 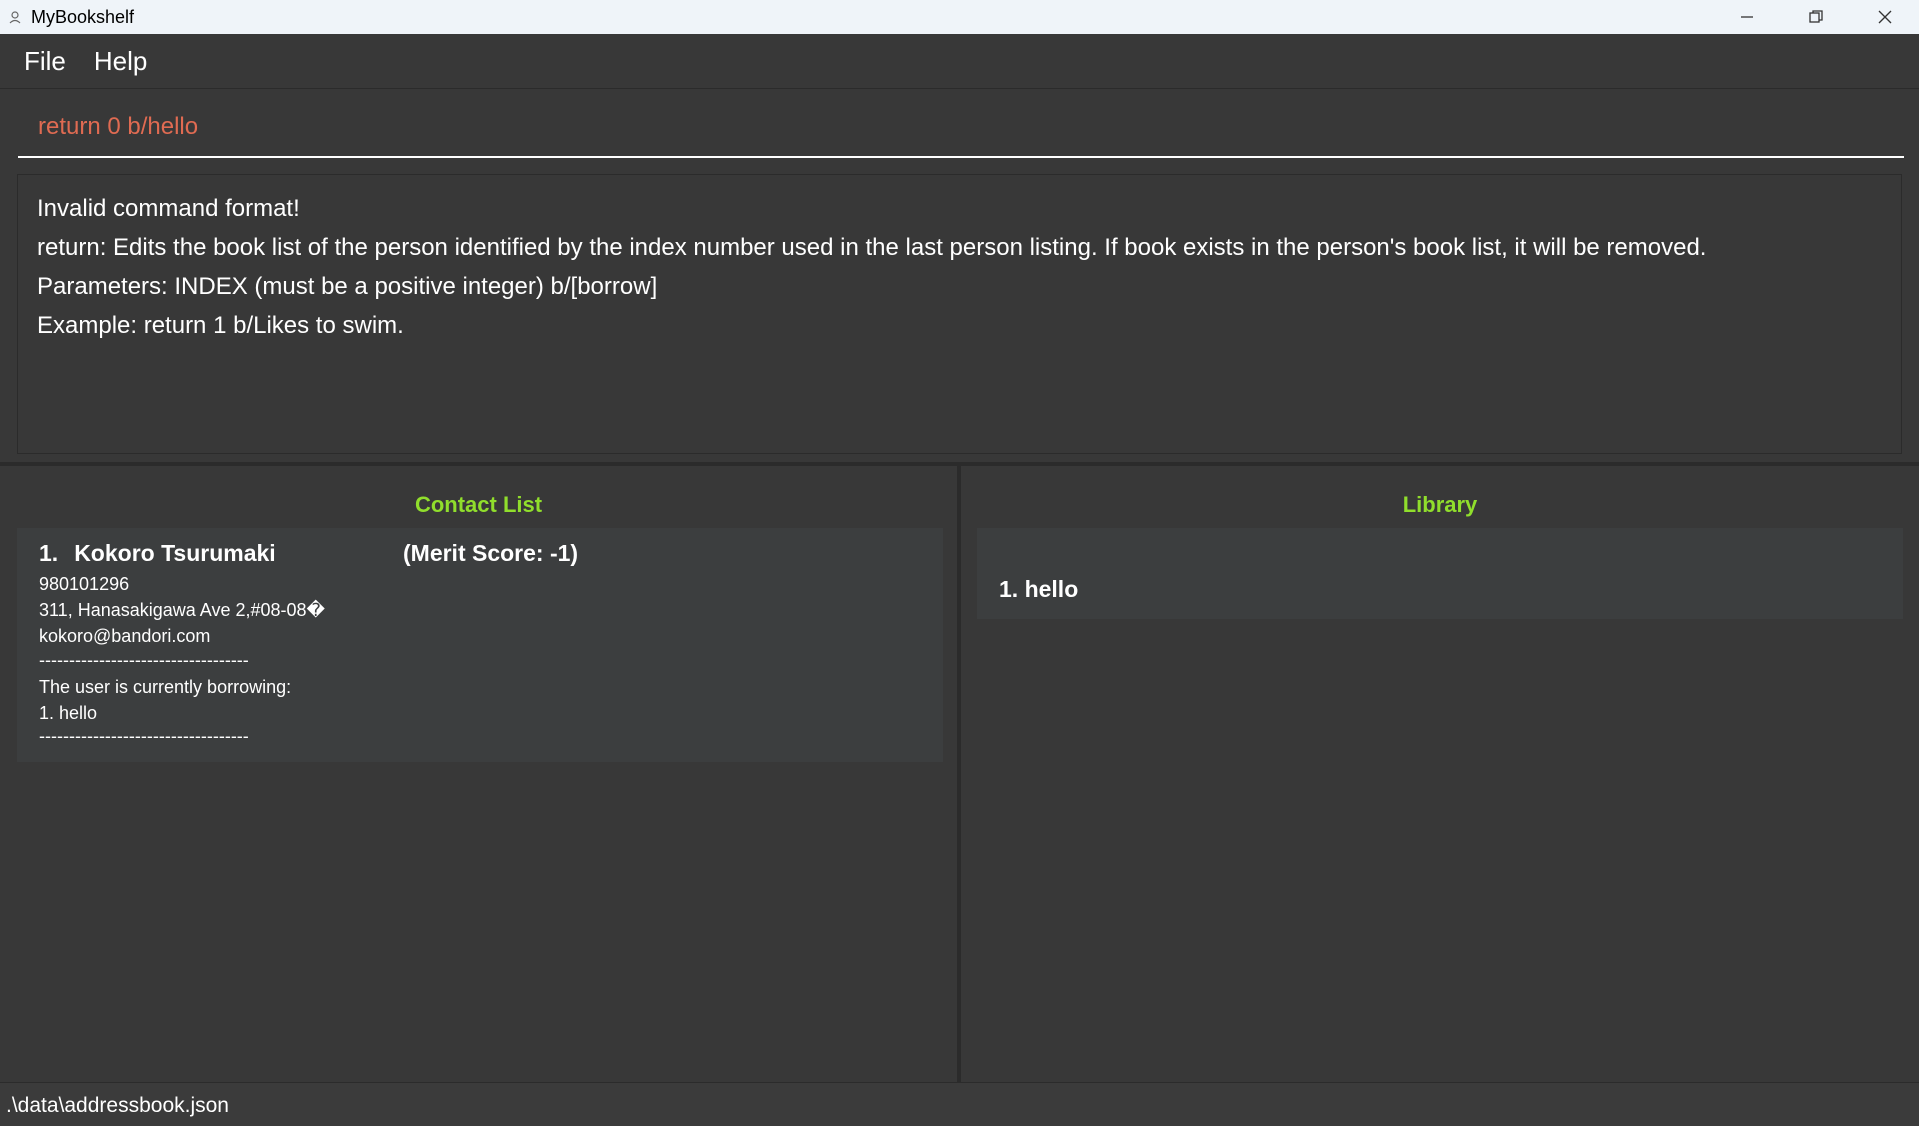 I want to click on command-box, so click(x=961, y=127).